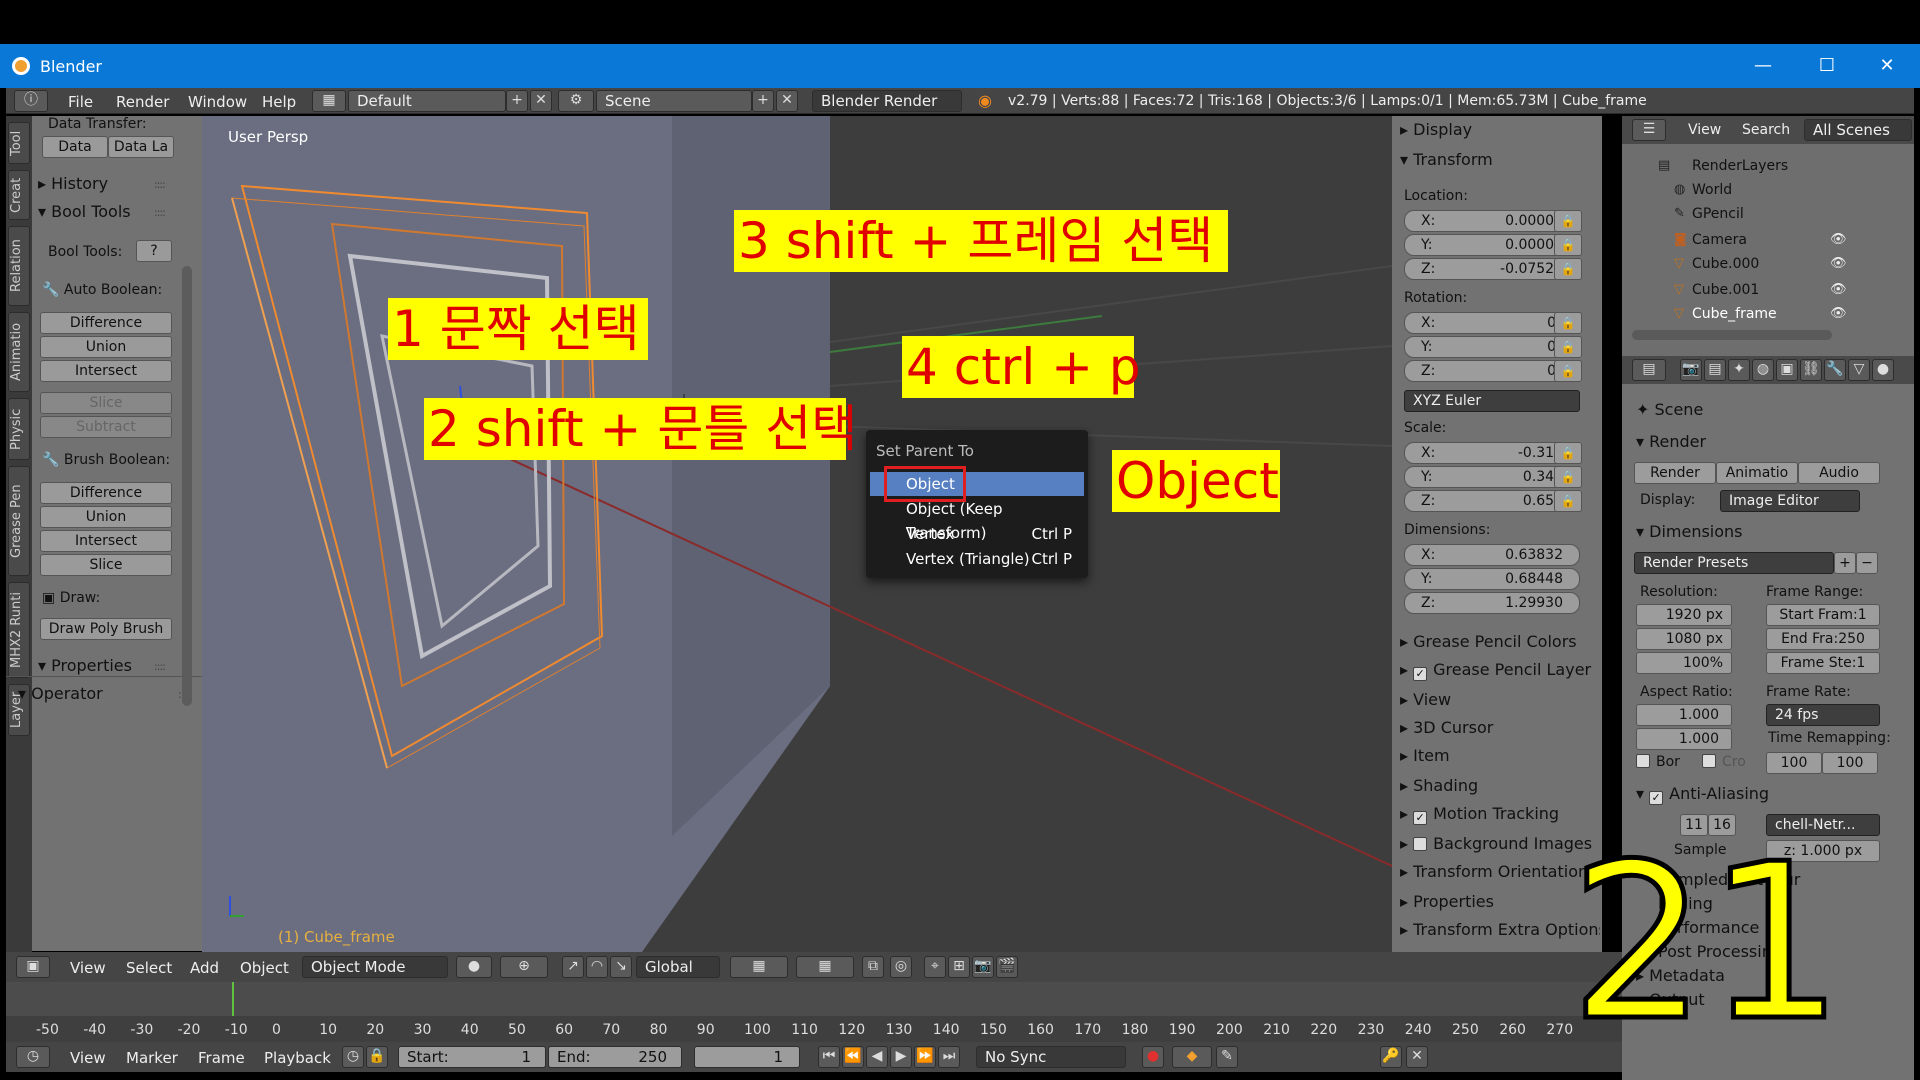  I want to click on view-panel-header: ▸ View, so click(1425, 699).